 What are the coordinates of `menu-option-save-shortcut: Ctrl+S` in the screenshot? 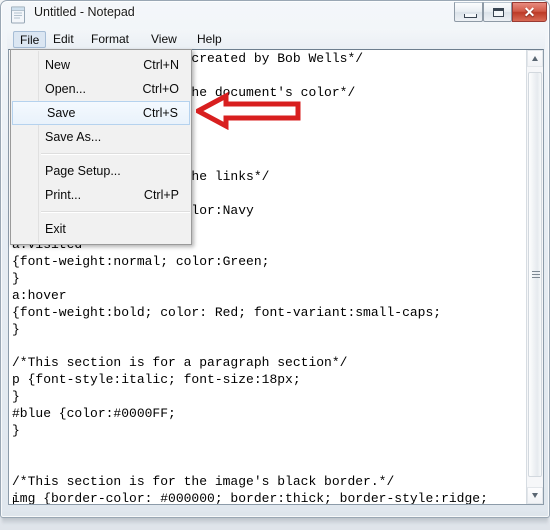 It's located at (160, 113).